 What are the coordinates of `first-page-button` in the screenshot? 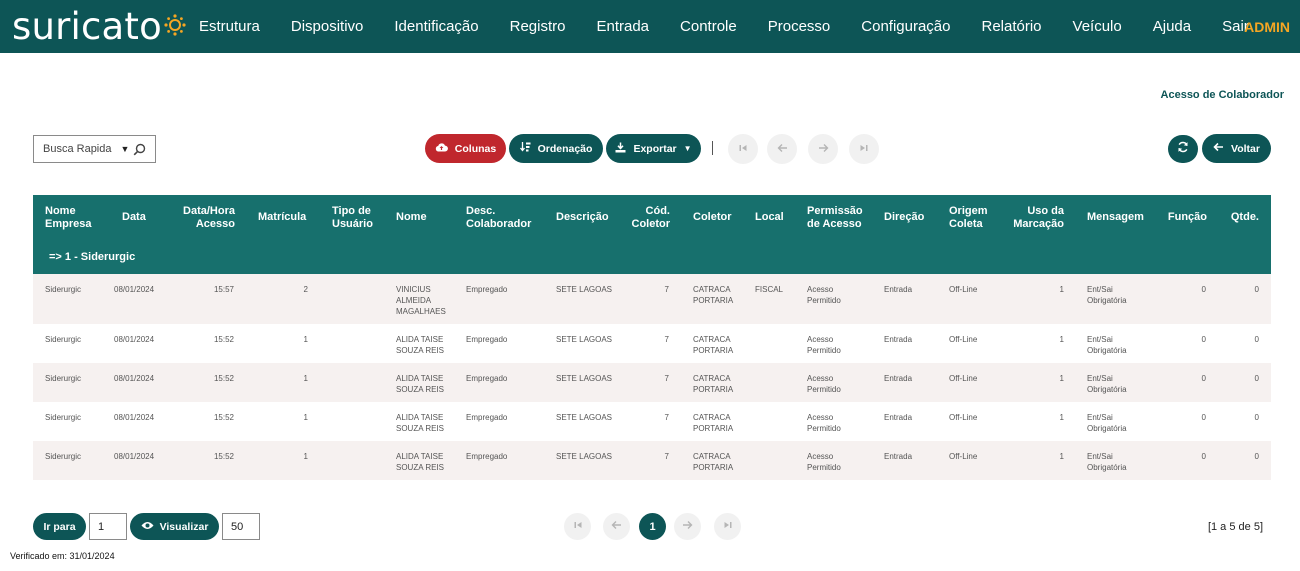 It's located at (577, 526).